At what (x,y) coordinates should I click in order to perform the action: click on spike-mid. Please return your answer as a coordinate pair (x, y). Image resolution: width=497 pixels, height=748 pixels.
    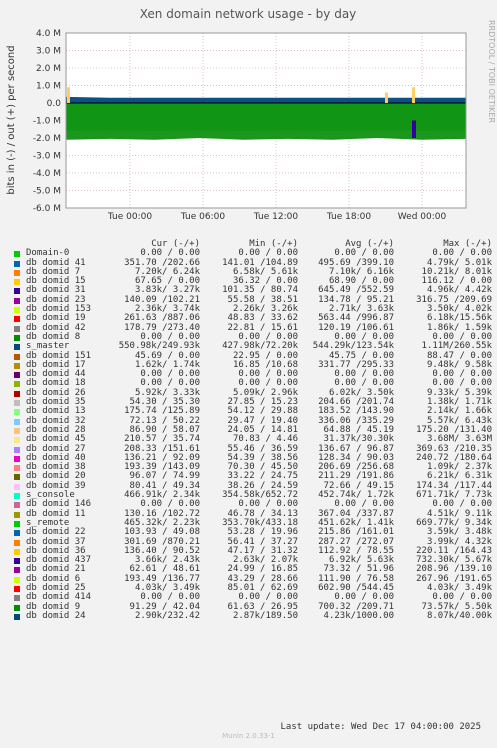
    Looking at the image, I should click on (386, 97).